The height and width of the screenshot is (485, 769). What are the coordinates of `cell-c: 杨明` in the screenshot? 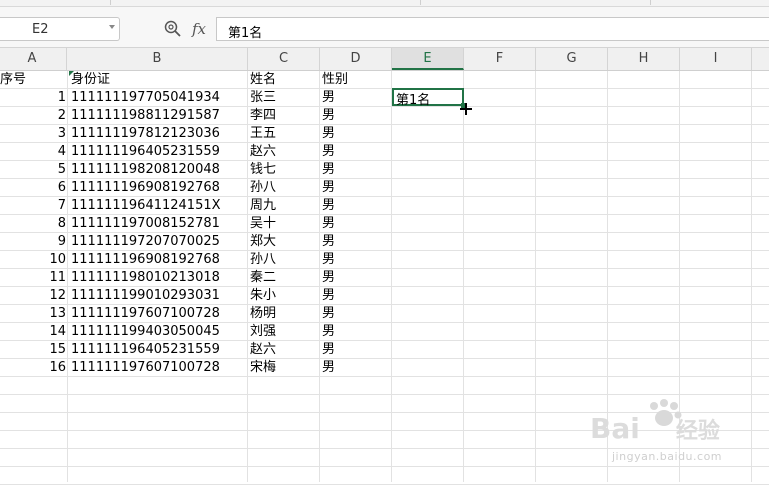 It's located at (284, 313).